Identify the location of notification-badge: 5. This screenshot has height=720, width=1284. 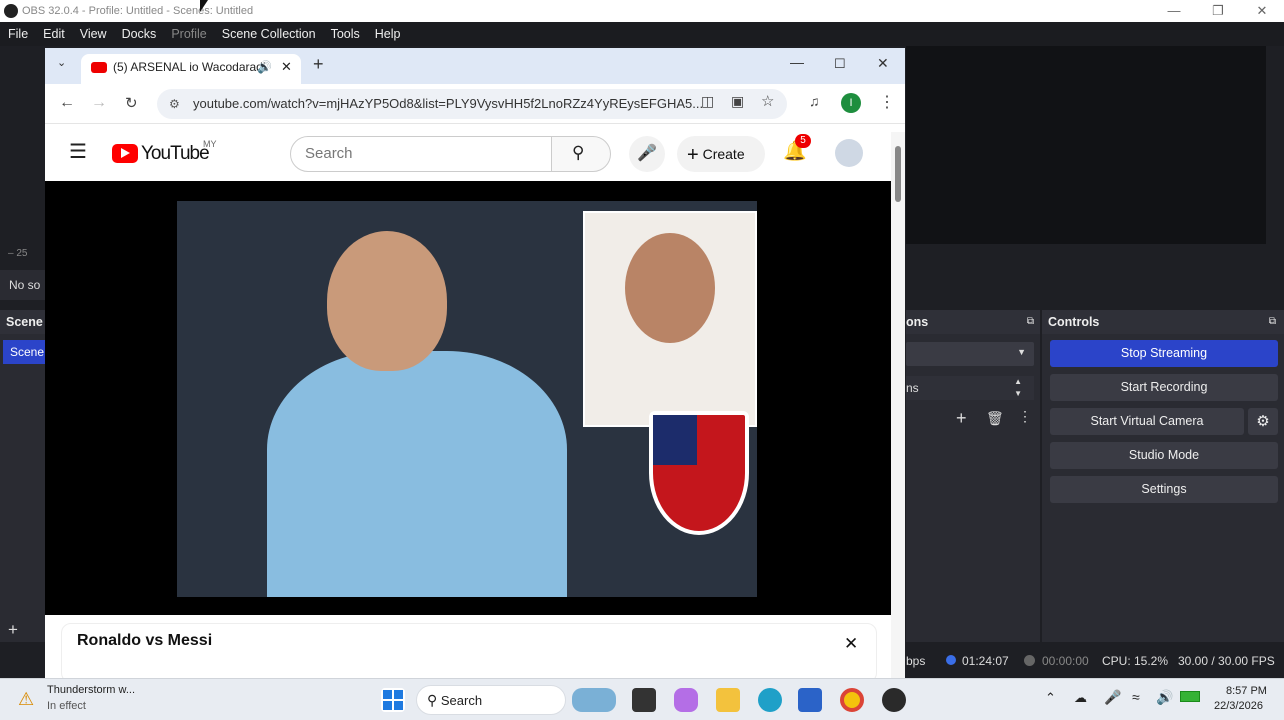
(803, 141).